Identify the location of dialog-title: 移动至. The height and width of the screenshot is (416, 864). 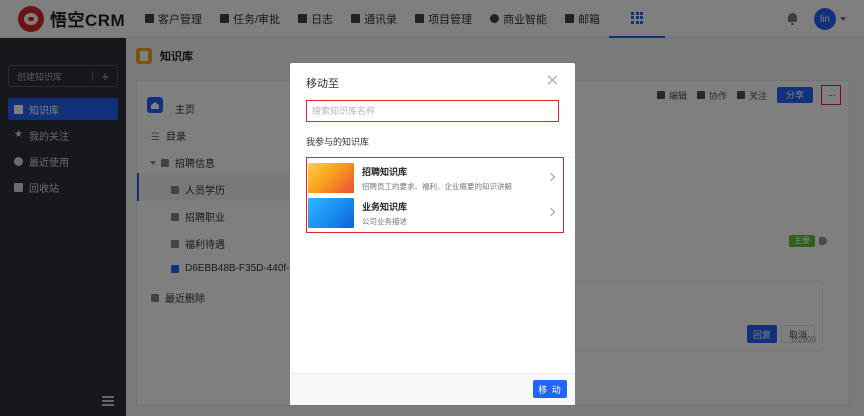
(322, 84).